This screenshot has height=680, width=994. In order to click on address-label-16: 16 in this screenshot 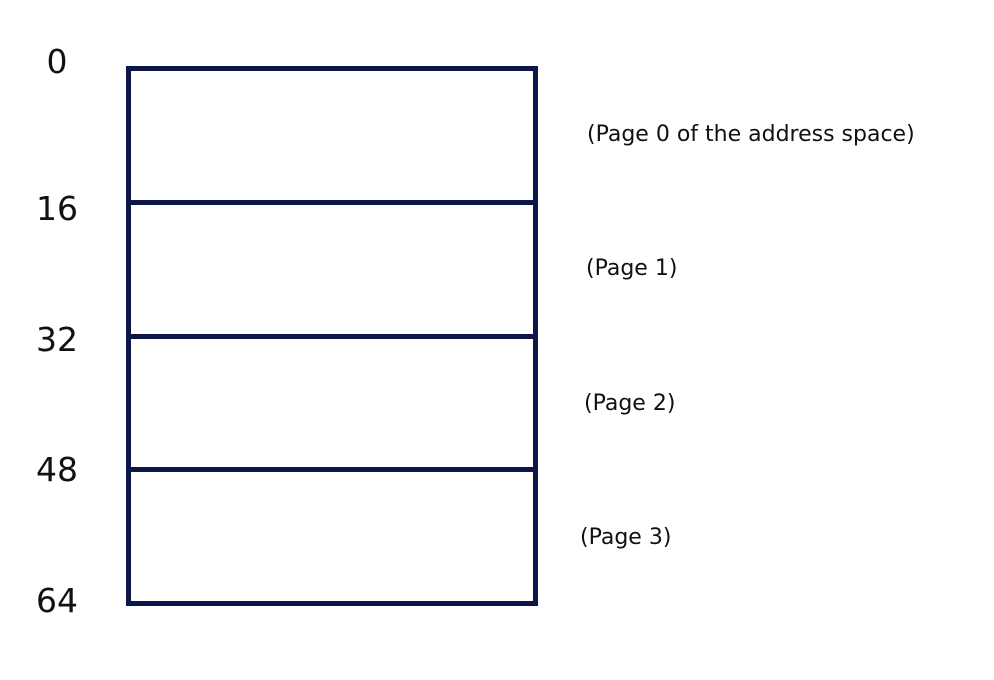, I will do `click(57, 208)`.